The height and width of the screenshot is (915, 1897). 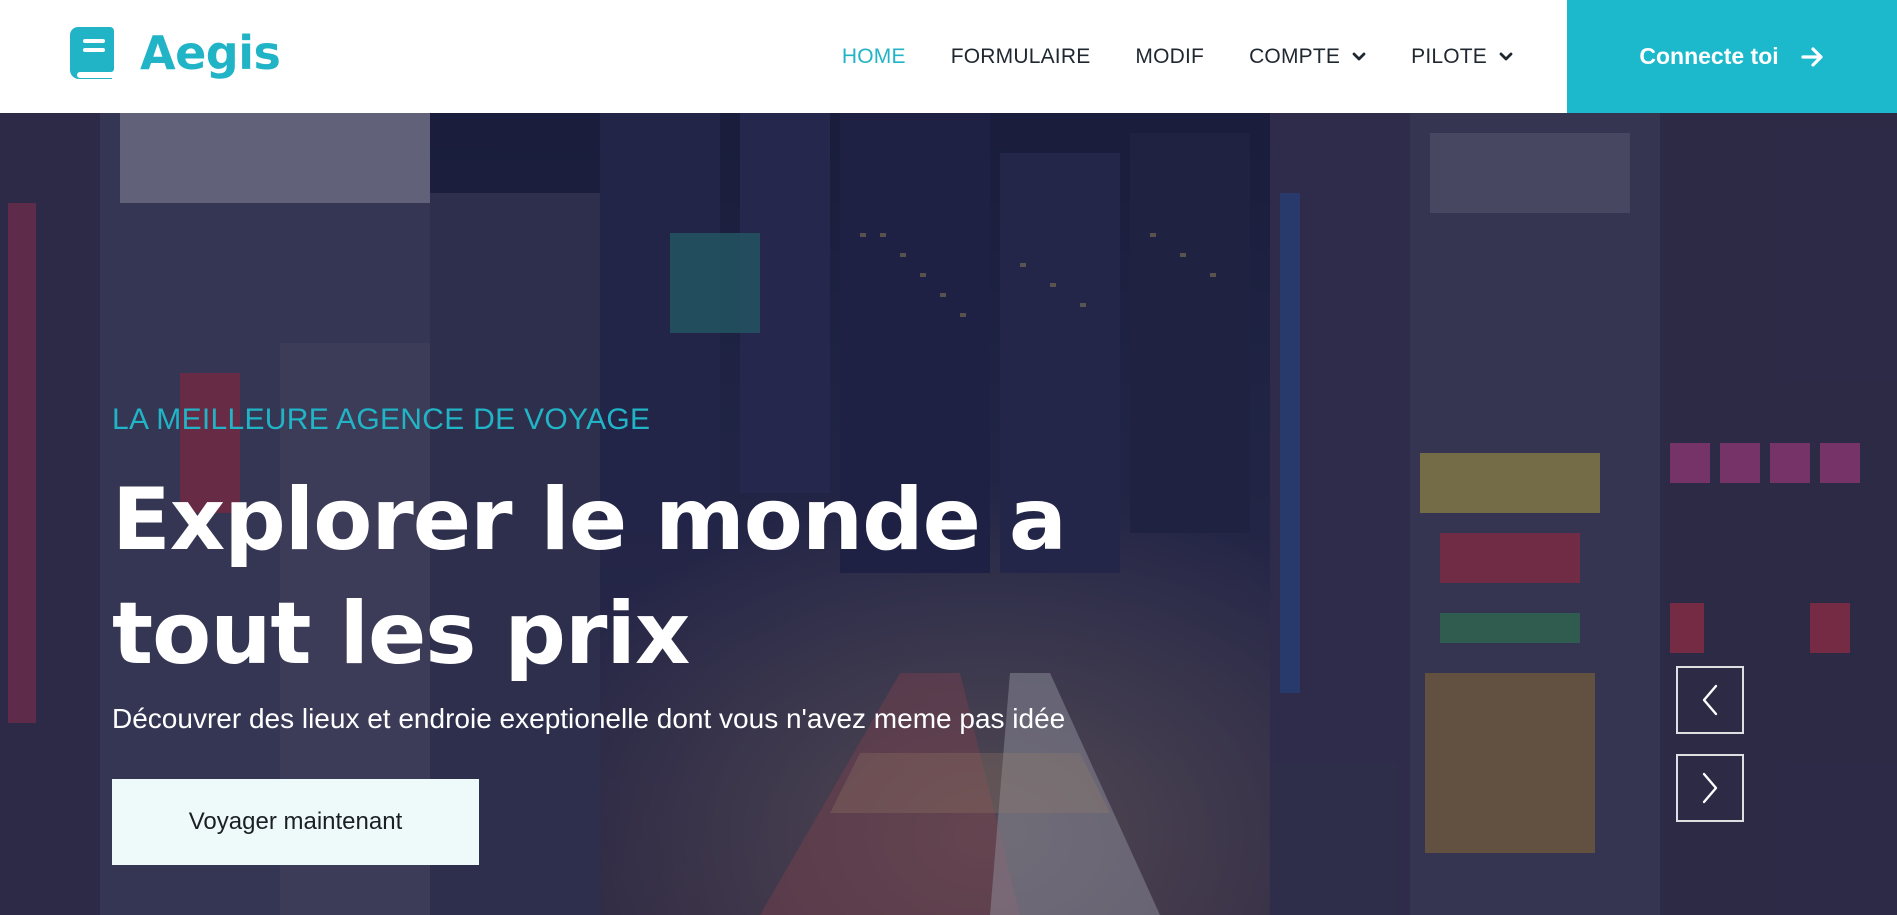 I want to click on nav-formulaire: FORMULAIRE, so click(x=1021, y=57).